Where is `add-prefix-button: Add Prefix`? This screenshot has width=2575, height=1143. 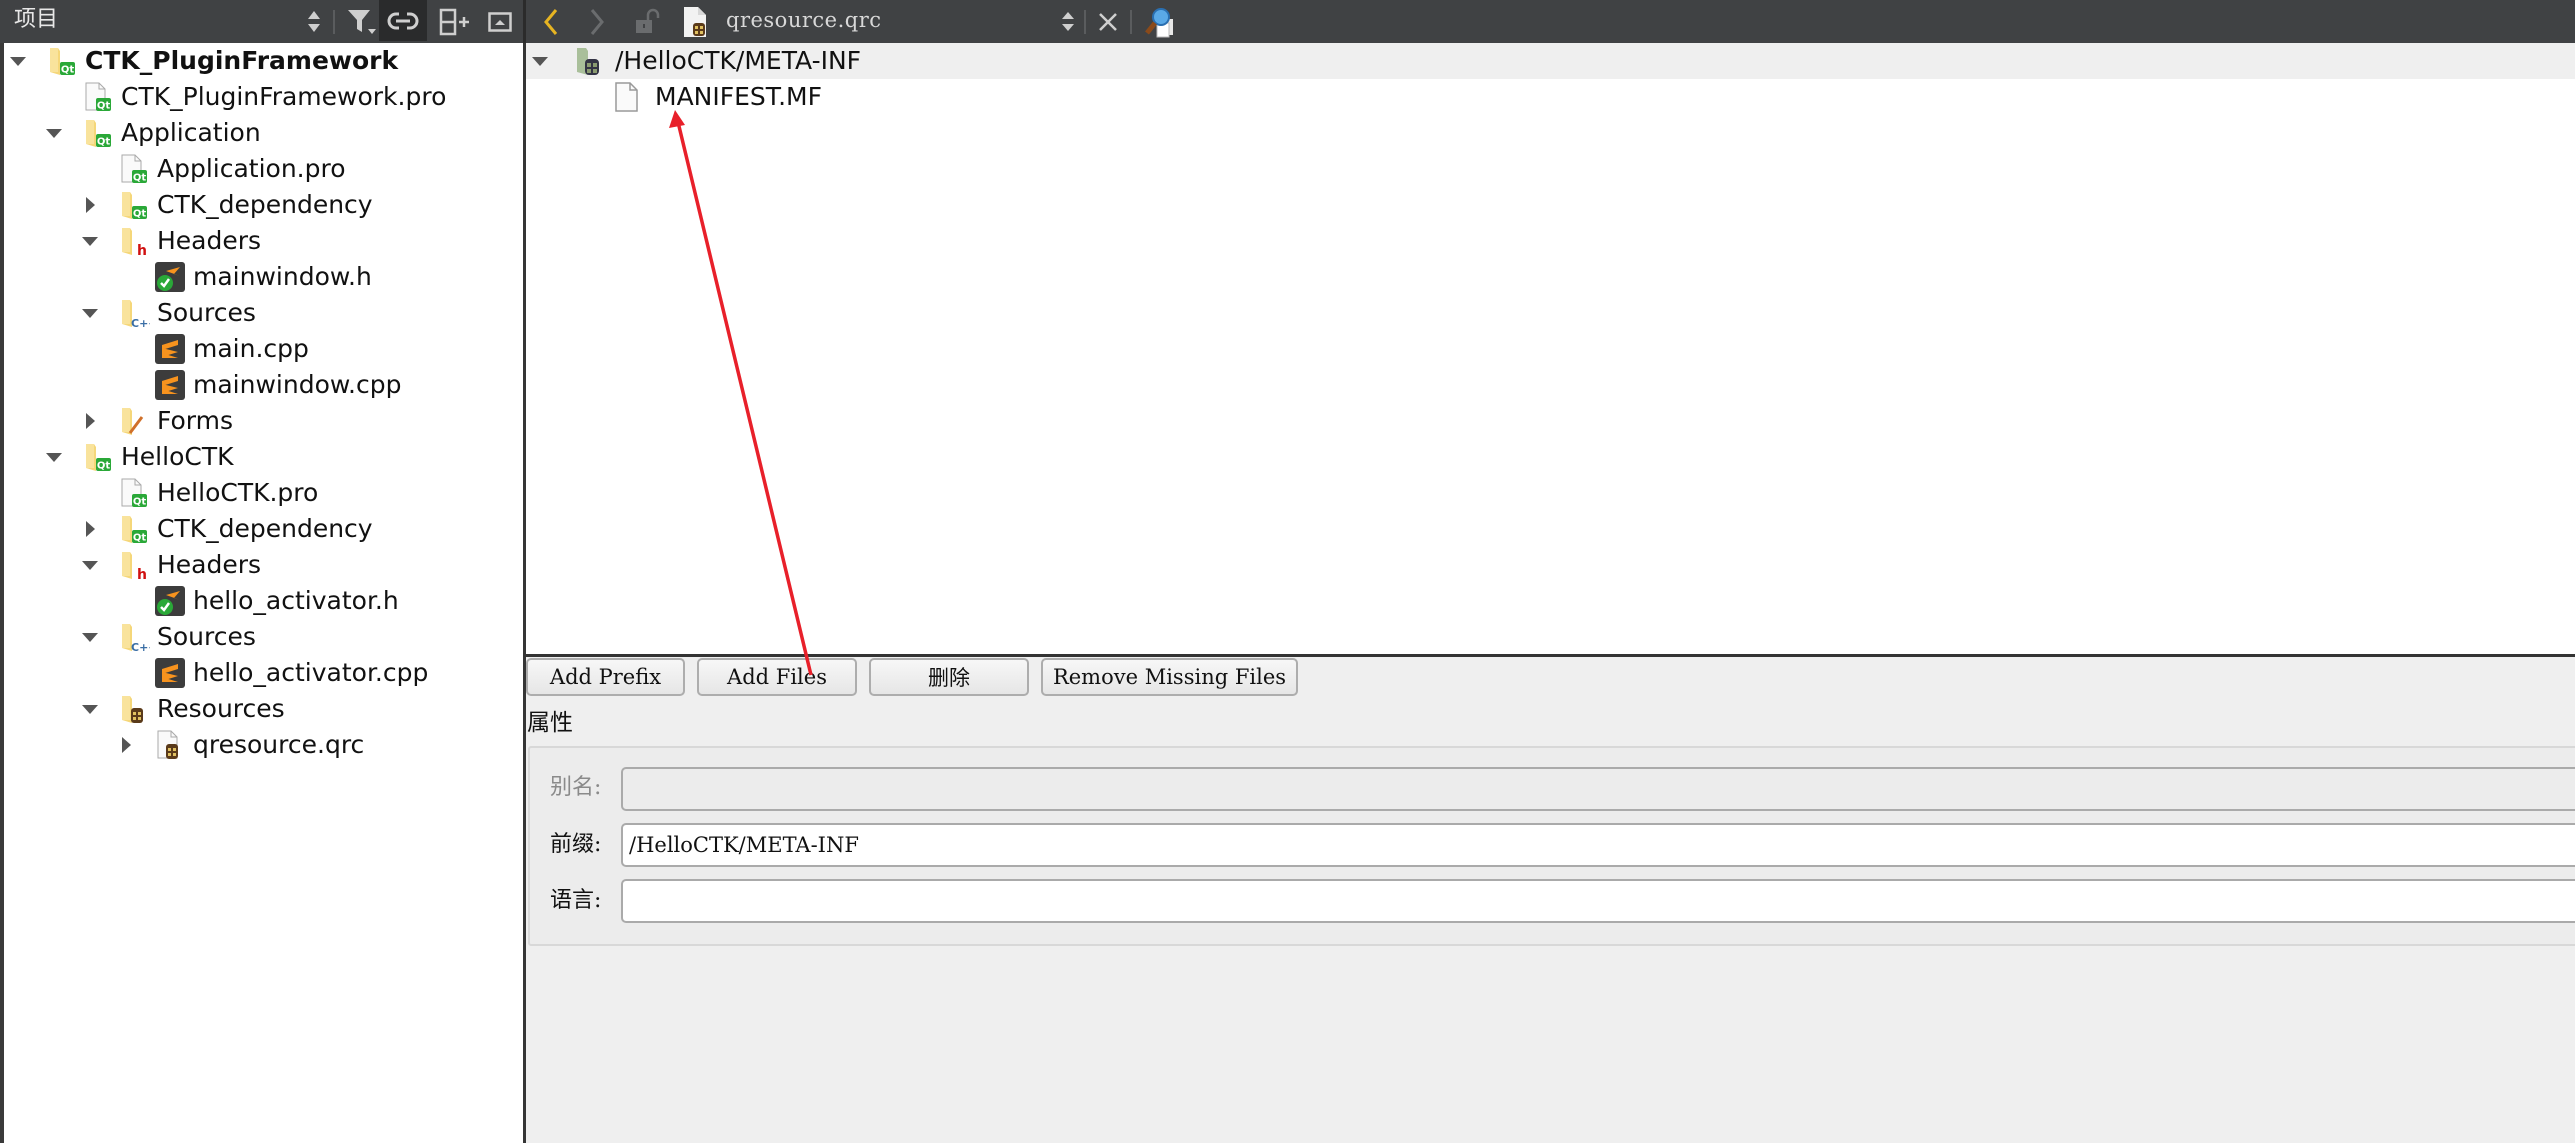 add-prefix-button: Add Prefix is located at coordinates (605, 677).